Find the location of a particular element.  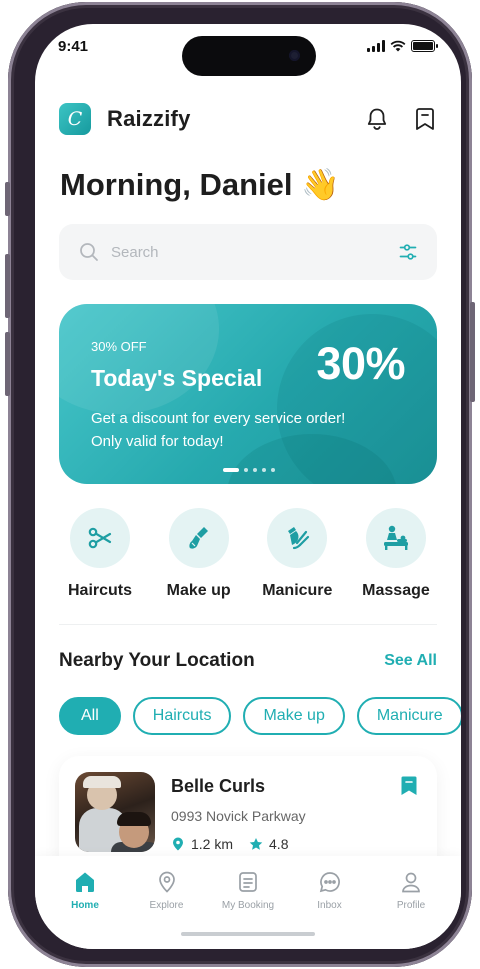

category-haircuts: Haircuts is located at coordinates (100, 554).